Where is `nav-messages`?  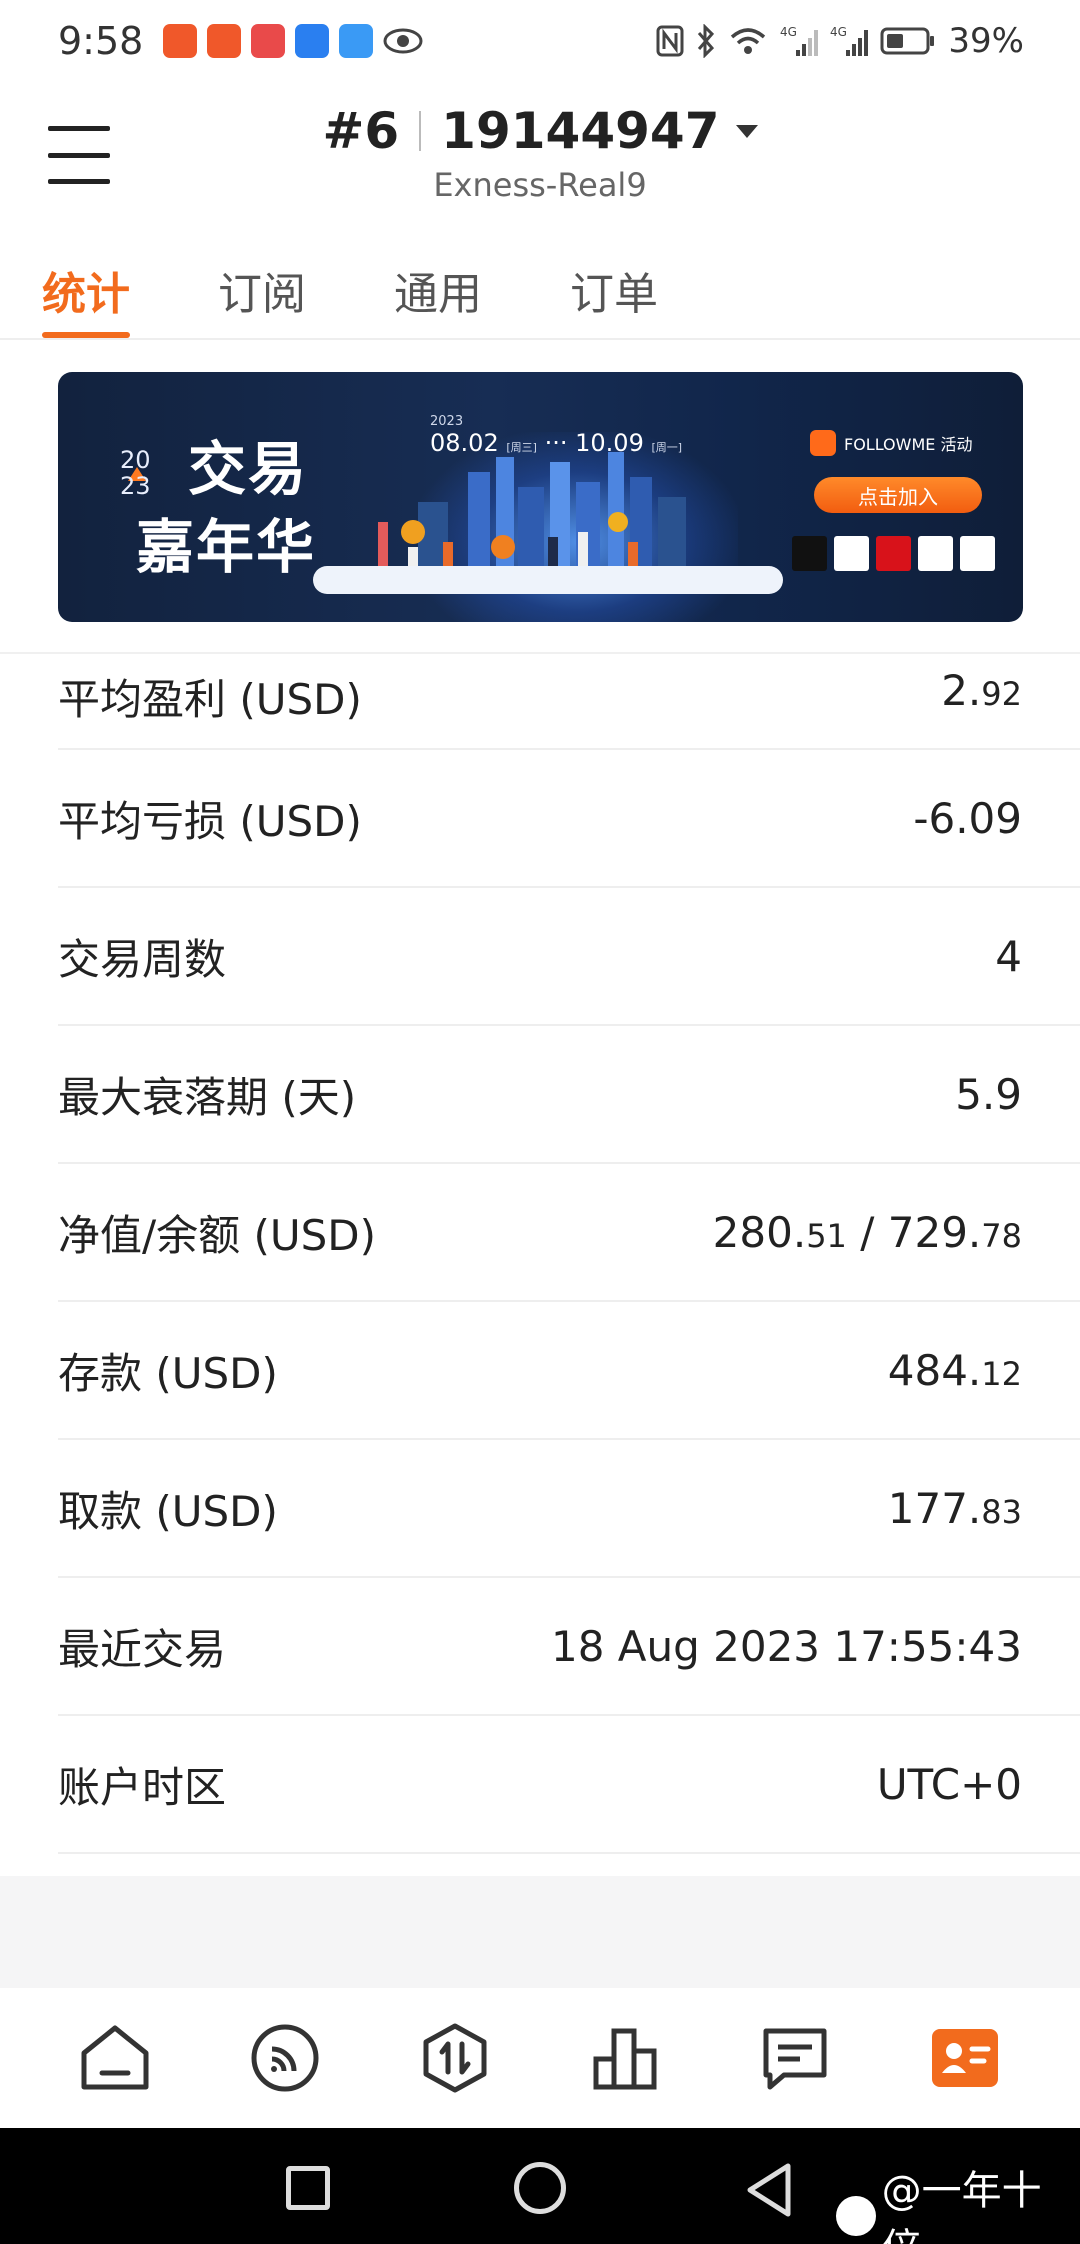
nav-messages is located at coordinates (795, 2058).